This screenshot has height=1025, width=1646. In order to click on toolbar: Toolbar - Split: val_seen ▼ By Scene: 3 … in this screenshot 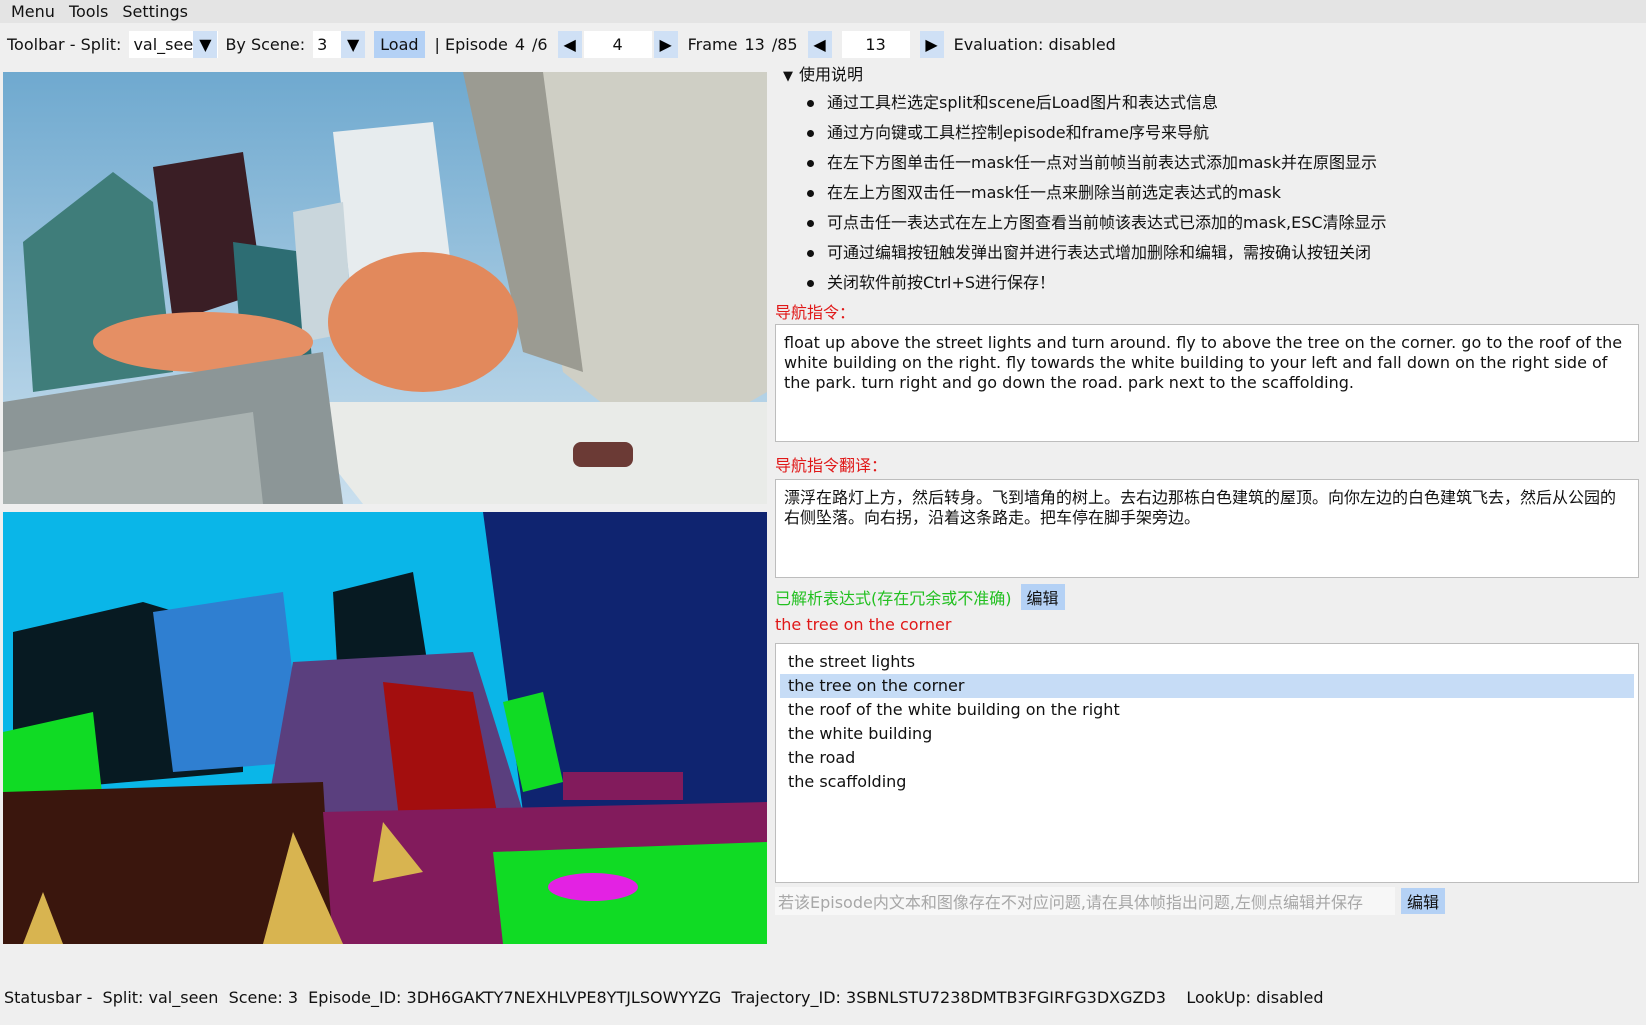, I will do `click(823, 44)`.